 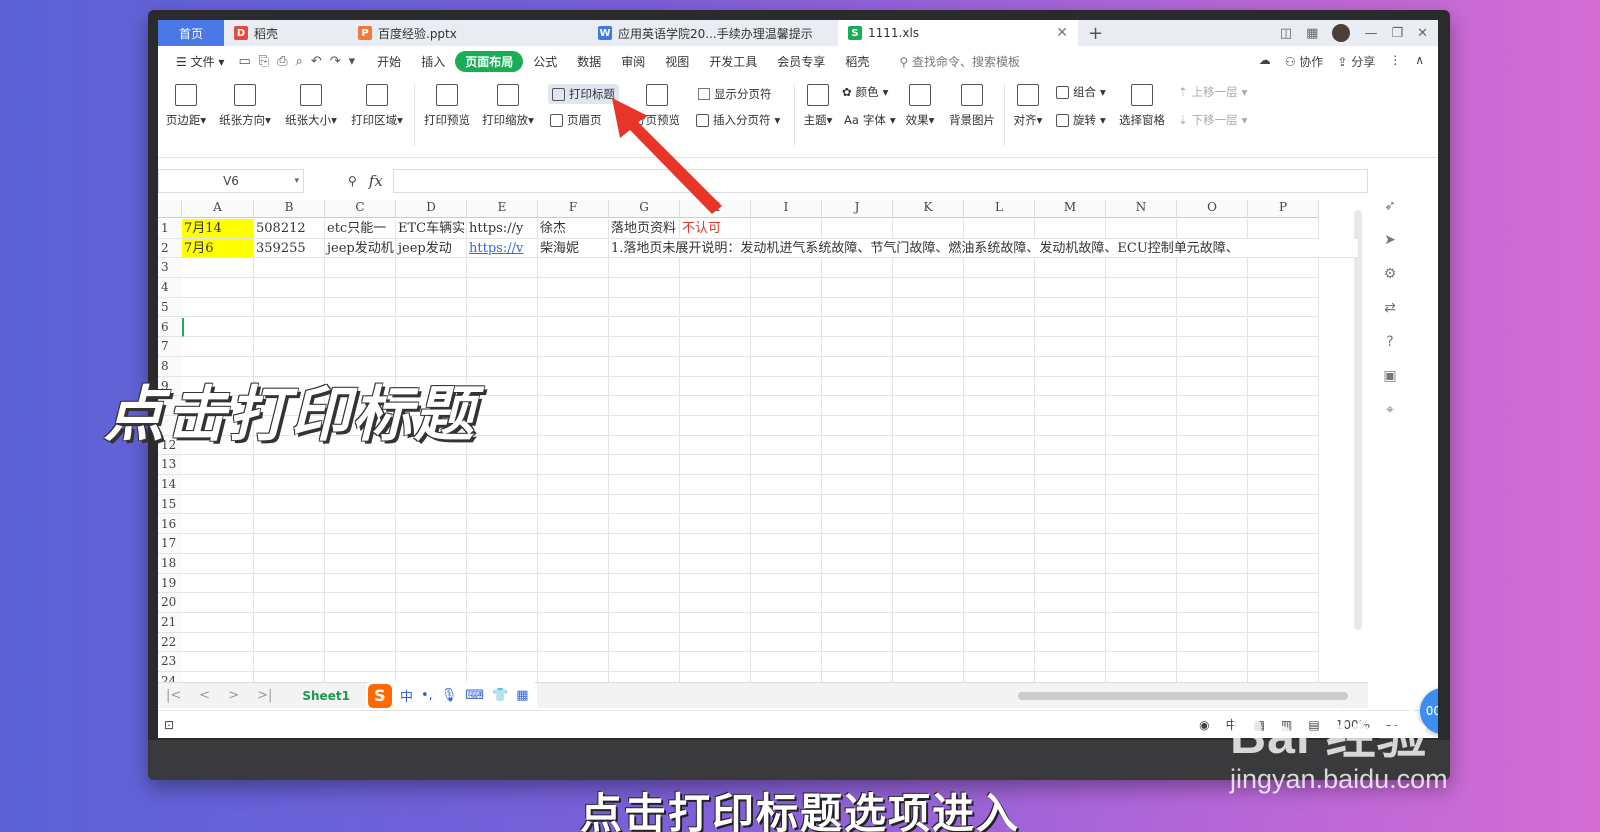 I want to click on formula-input, so click(x=880, y=181).